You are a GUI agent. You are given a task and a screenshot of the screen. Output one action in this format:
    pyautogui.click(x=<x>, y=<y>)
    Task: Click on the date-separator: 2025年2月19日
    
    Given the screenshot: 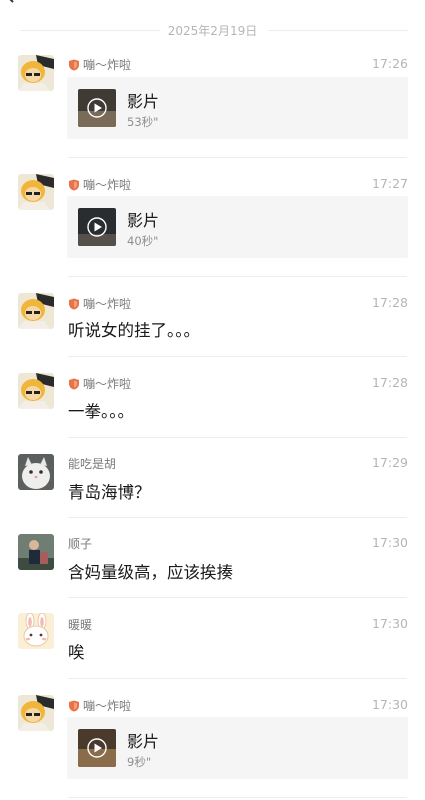 What is the action you would take?
    pyautogui.click(x=212, y=30)
    